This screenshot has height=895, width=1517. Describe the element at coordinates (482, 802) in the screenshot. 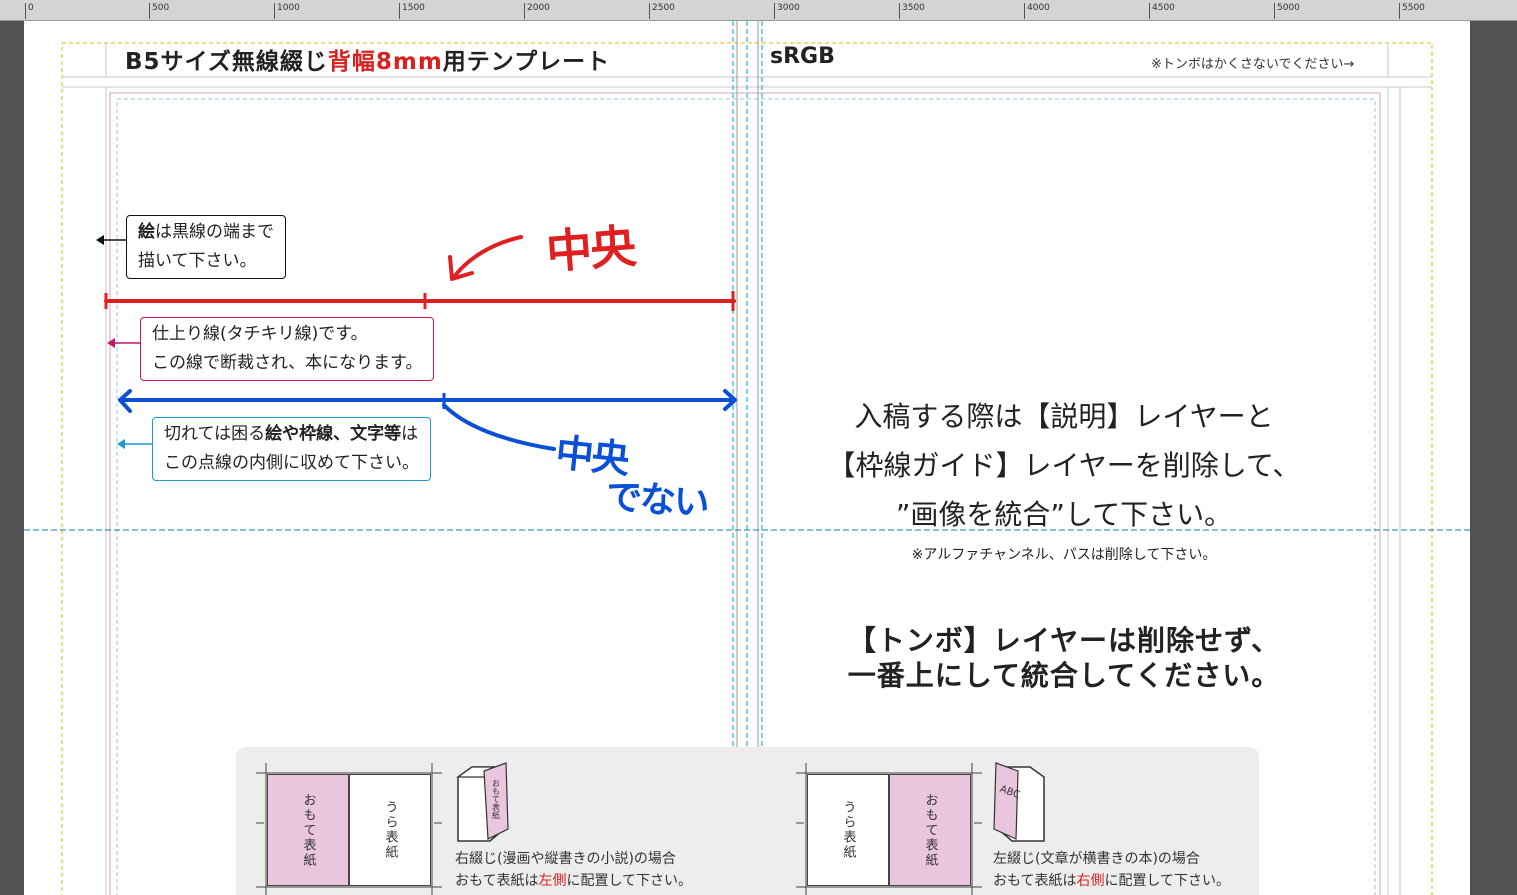

I see `book-right-bind-icon: おもて表紙` at that location.